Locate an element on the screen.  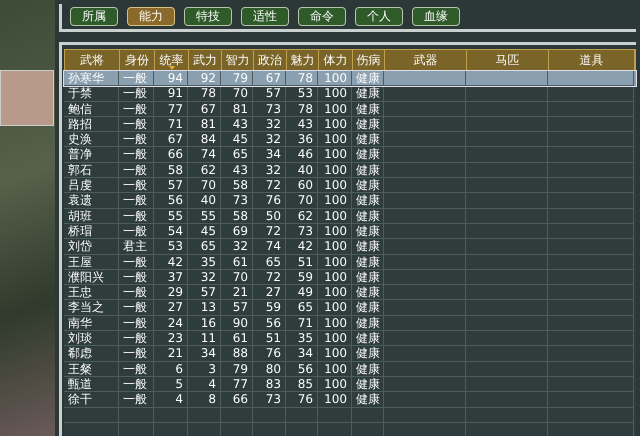
table-row: 南华 一般 24 16 90 56 71 100 健康 is located at coordinates (350, 324).